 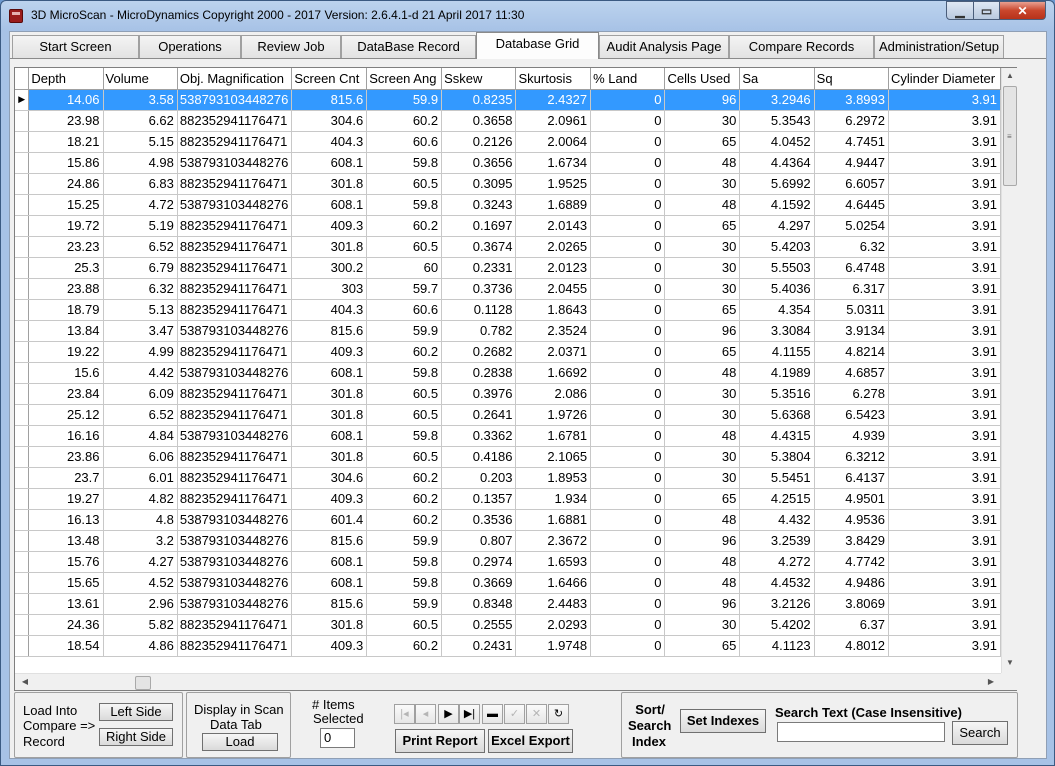 I want to click on table-cell: 0.3658, so click(x=479, y=121).